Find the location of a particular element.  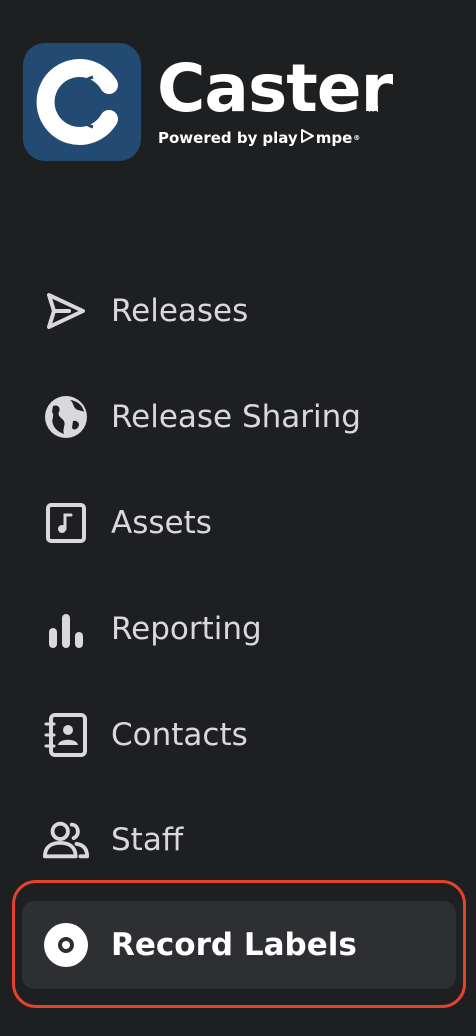

nav-item-contacts: Contacts is located at coordinates (239, 735).